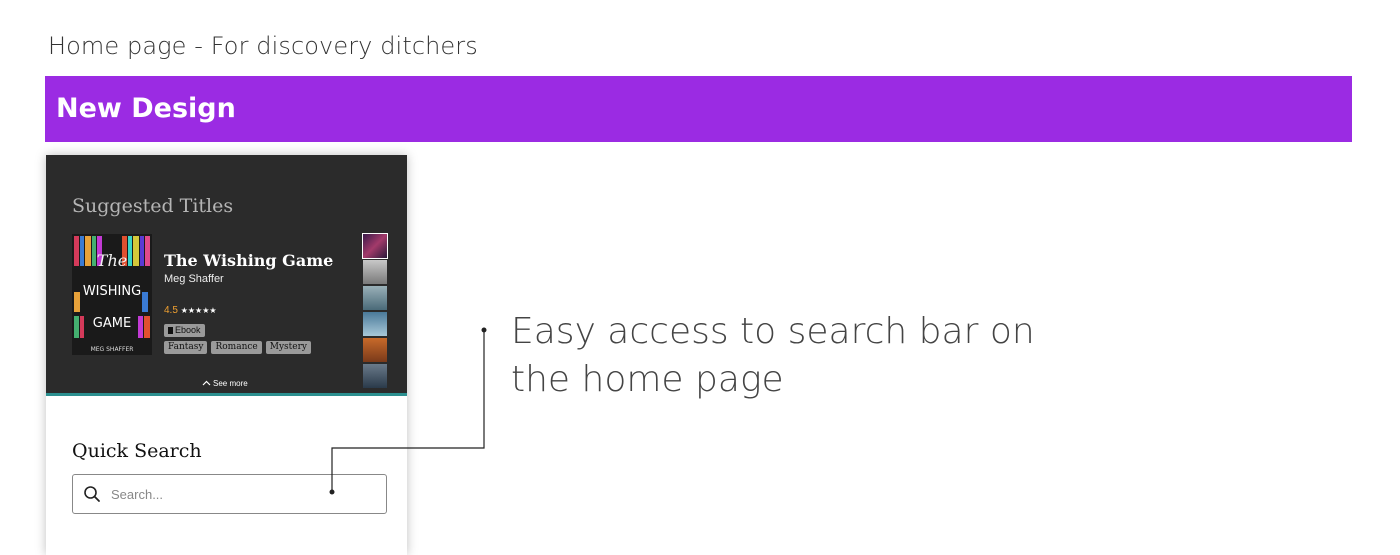 Image resolution: width=1400 pixels, height=555 pixels. What do you see at coordinates (146, 108) in the screenshot?
I see `banner-title: New Design` at bounding box center [146, 108].